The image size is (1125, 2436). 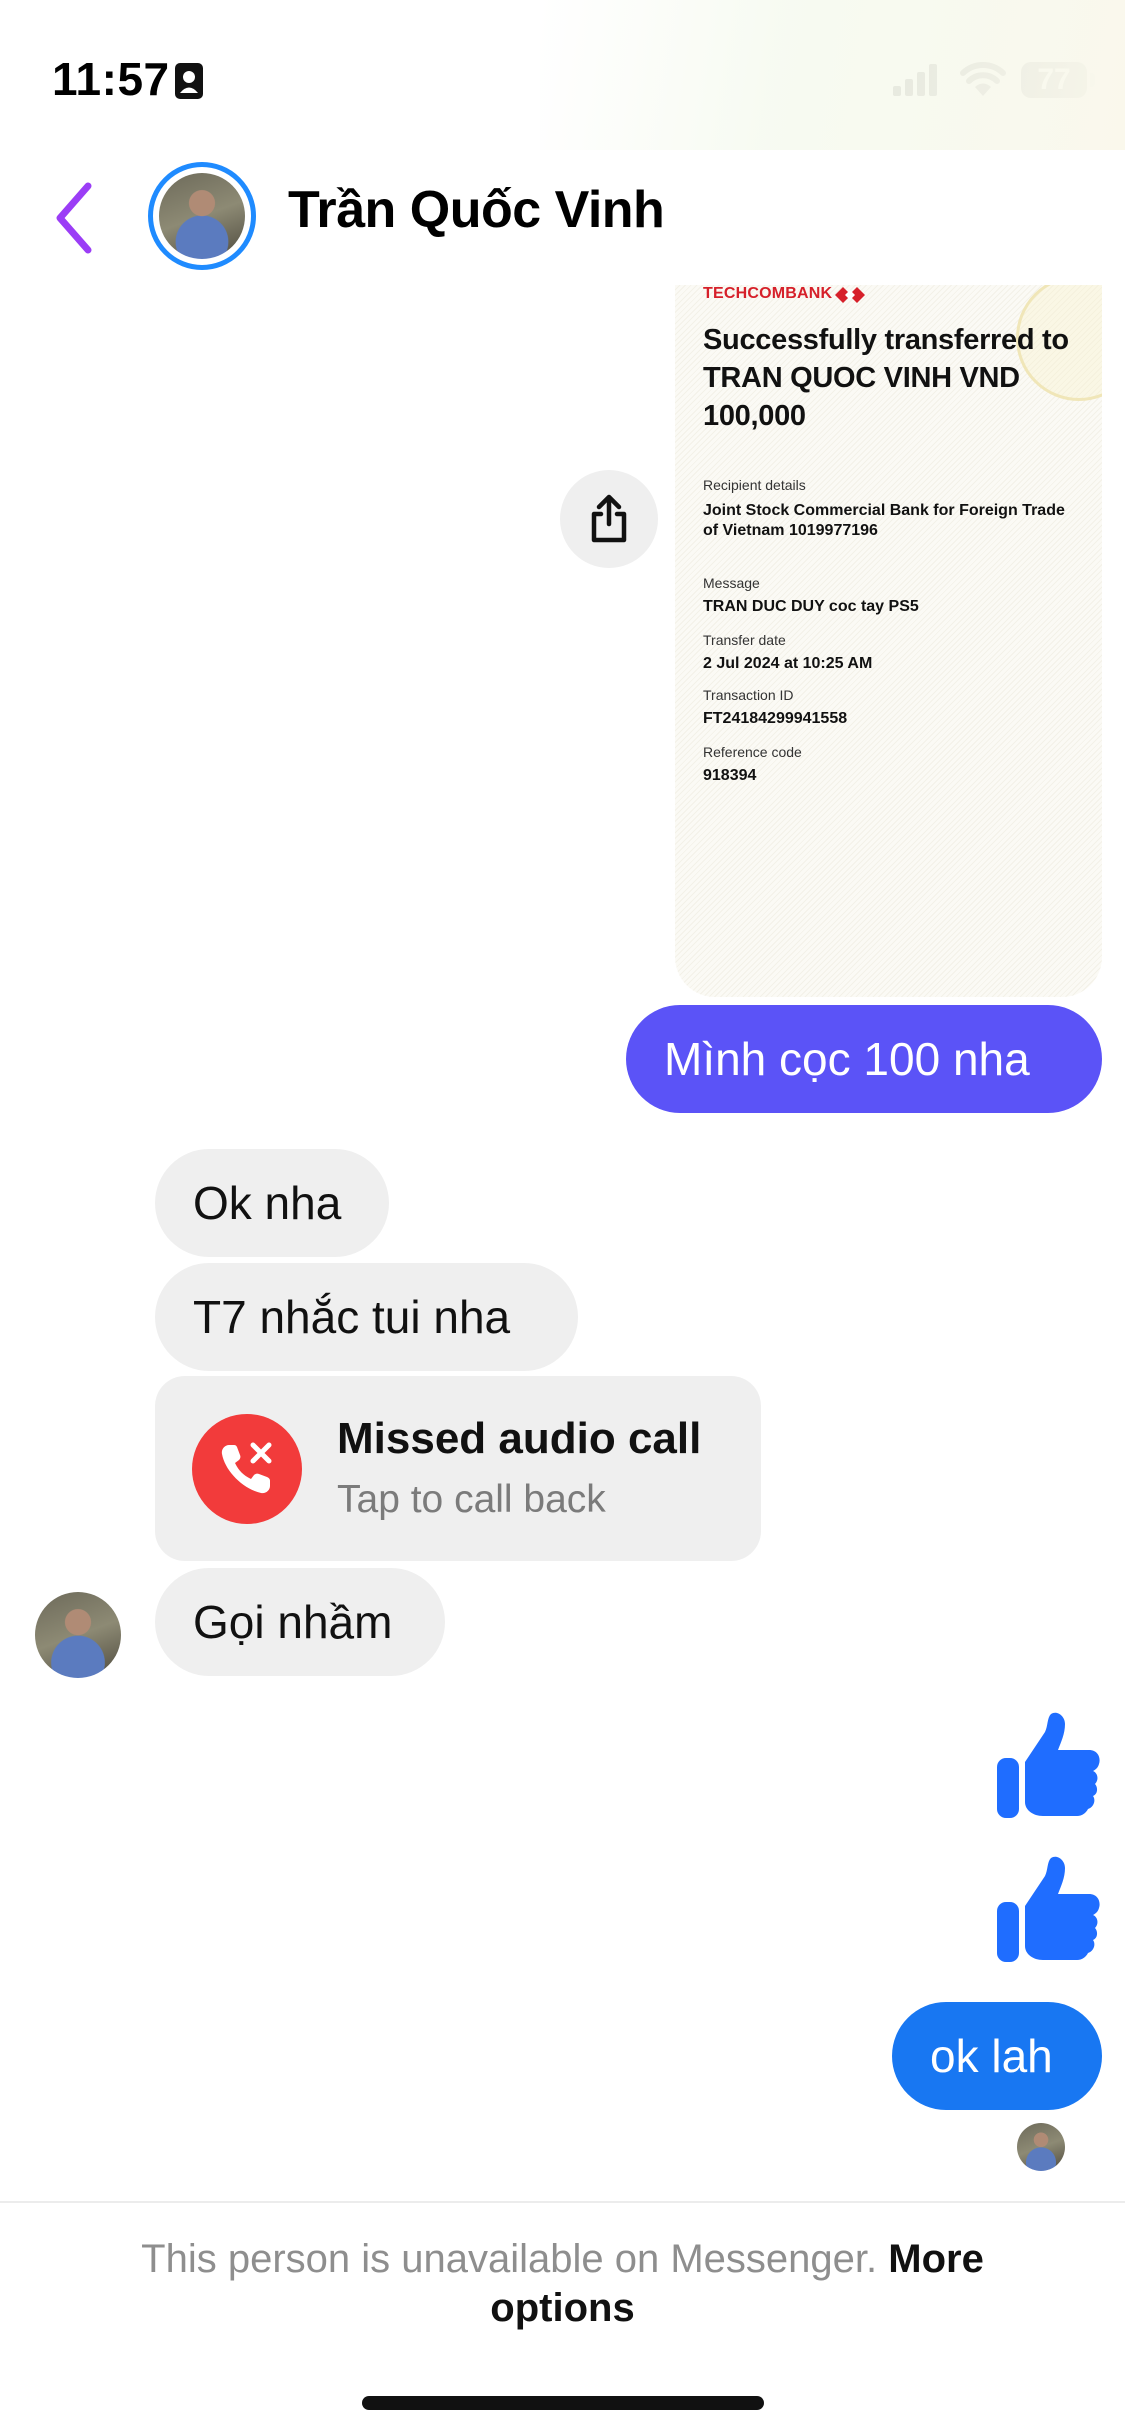 What do you see at coordinates (352, 1317) in the screenshot?
I see `message-text: T7 nhắc tui nha` at bounding box center [352, 1317].